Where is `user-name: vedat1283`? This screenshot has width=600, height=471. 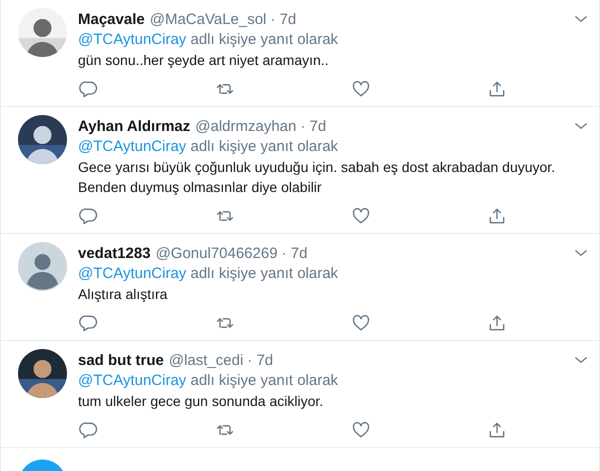 user-name: vedat1283 is located at coordinates (114, 253).